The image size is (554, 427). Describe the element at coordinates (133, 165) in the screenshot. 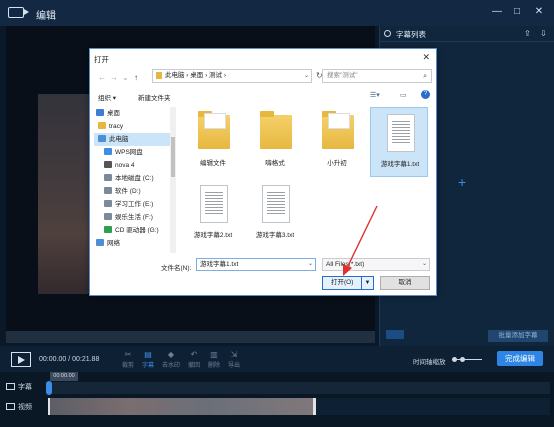

I see `nav-item: nova 4` at that location.